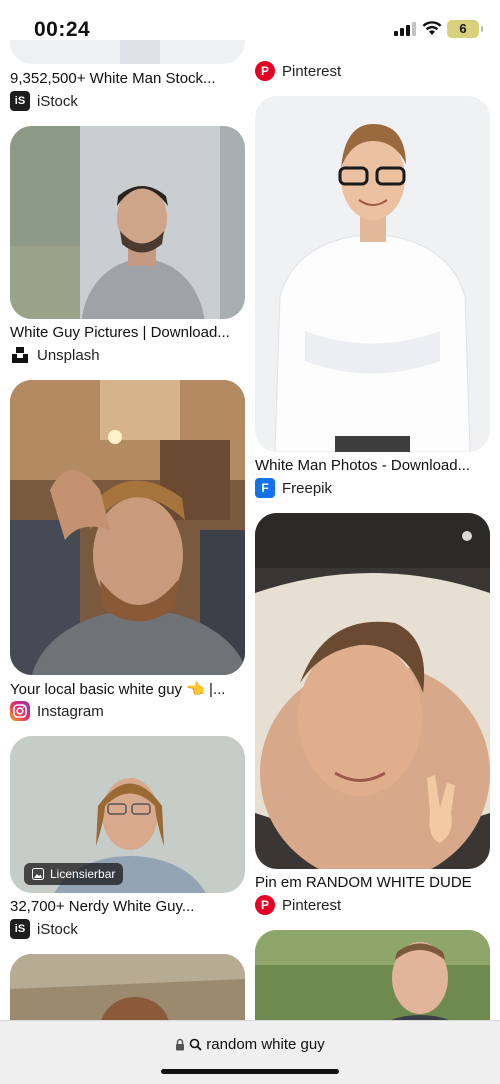 The width and height of the screenshot is (500, 1084). I want to click on result-source: Unsplash, so click(55, 355).